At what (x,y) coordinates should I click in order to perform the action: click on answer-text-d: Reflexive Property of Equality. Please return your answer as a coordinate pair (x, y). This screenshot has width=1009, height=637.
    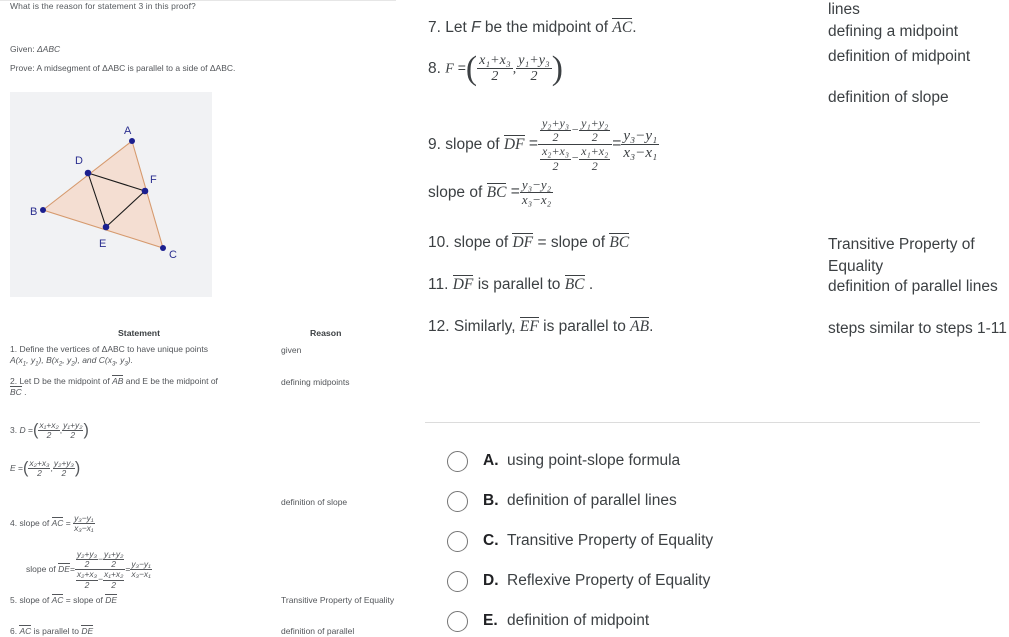
    Looking at the image, I should click on (609, 580).